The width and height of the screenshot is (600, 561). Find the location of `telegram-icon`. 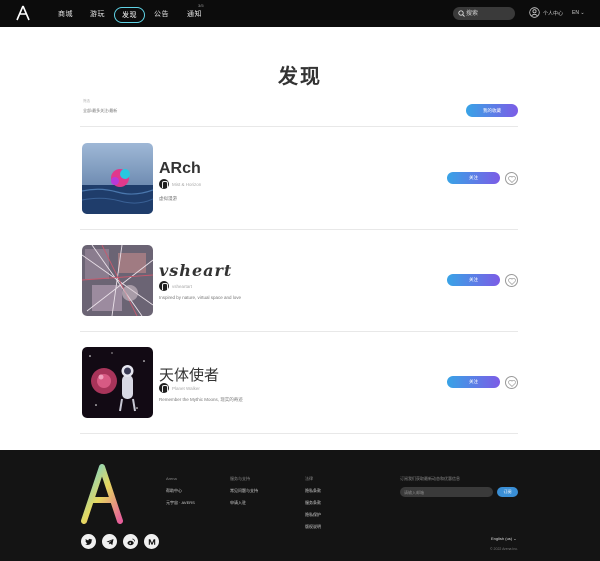

telegram-icon is located at coordinates (109, 541).